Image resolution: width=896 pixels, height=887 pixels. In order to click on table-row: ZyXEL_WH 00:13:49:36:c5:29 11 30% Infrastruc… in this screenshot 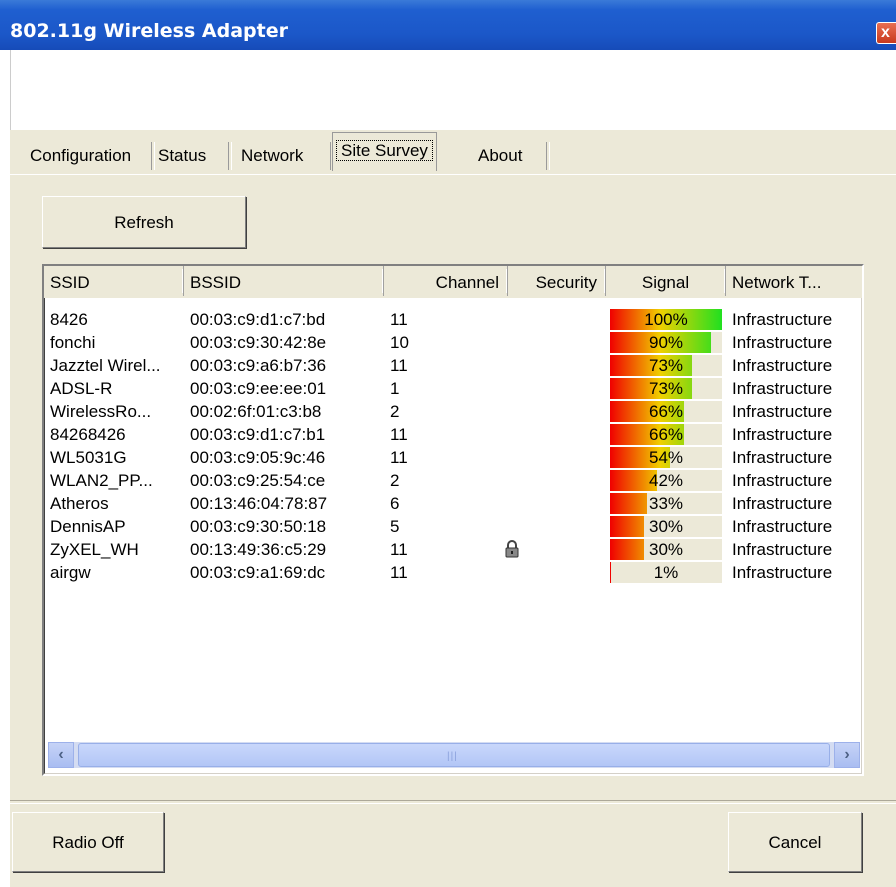, I will do `click(453, 549)`.